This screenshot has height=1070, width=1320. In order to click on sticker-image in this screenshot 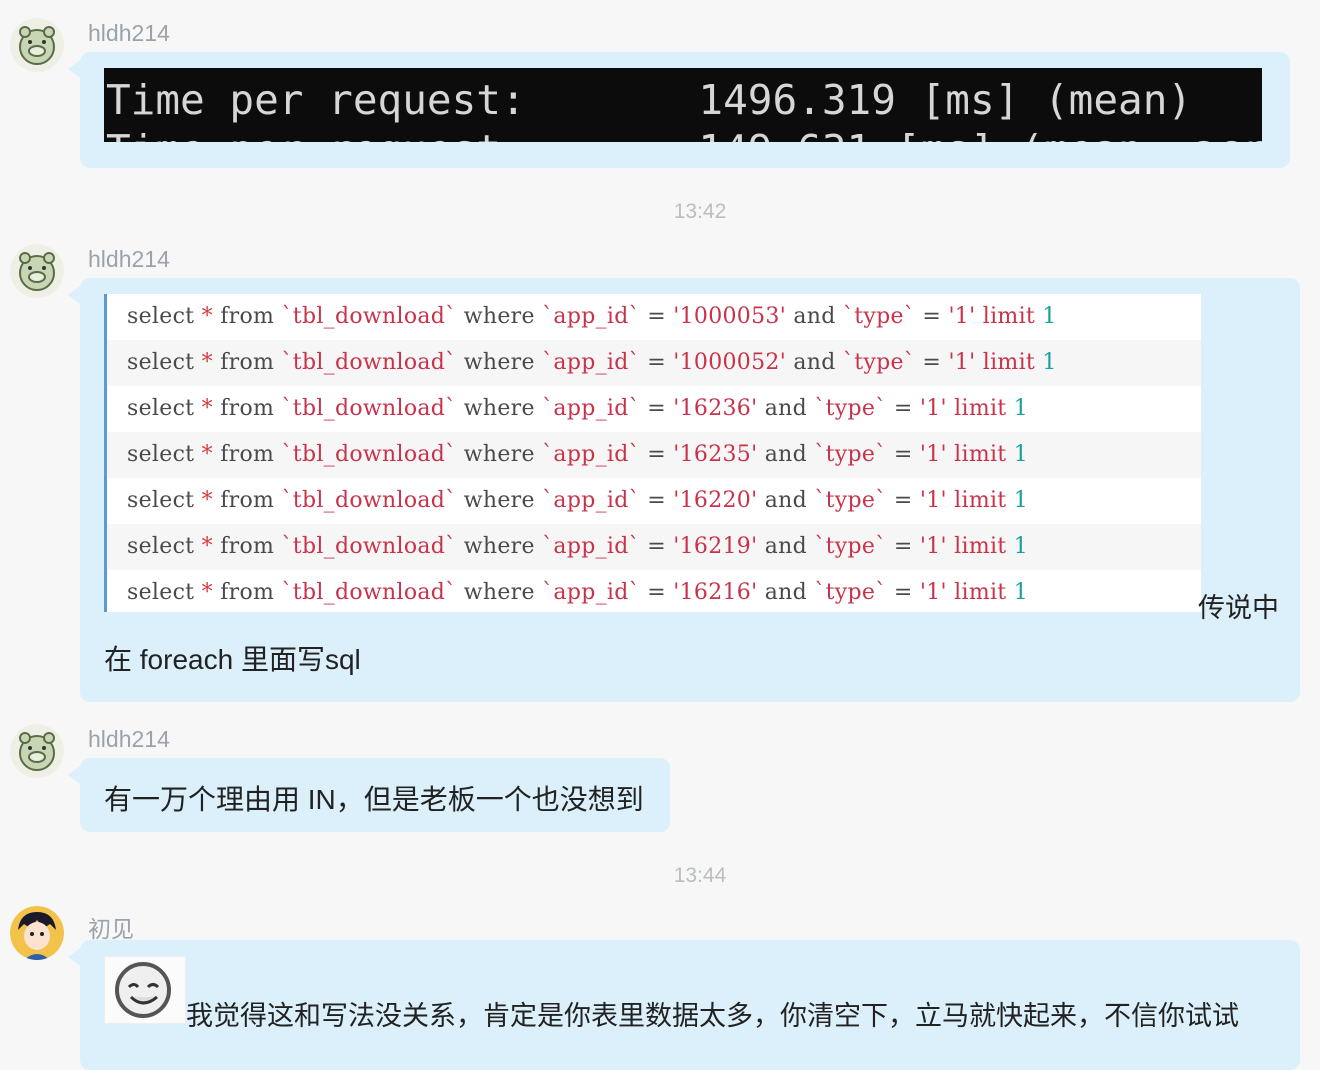, I will do `click(145, 990)`.